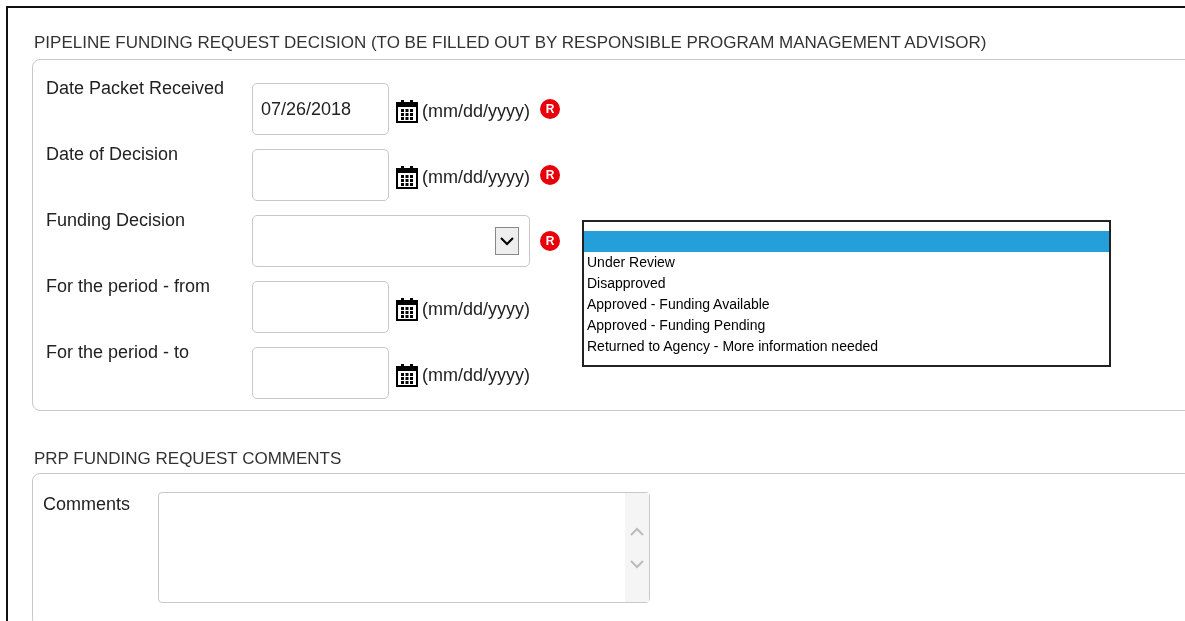  What do you see at coordinates (112, 154) in the screenshot?
I see `field-label: Date of Decision` at bounding box center [112, 154].